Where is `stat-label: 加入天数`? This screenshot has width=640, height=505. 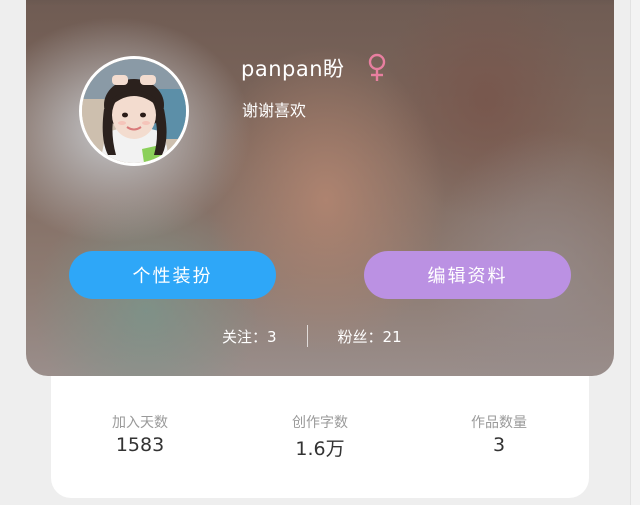 stat-label: 加入天数 is located at coordinates (140, 423).